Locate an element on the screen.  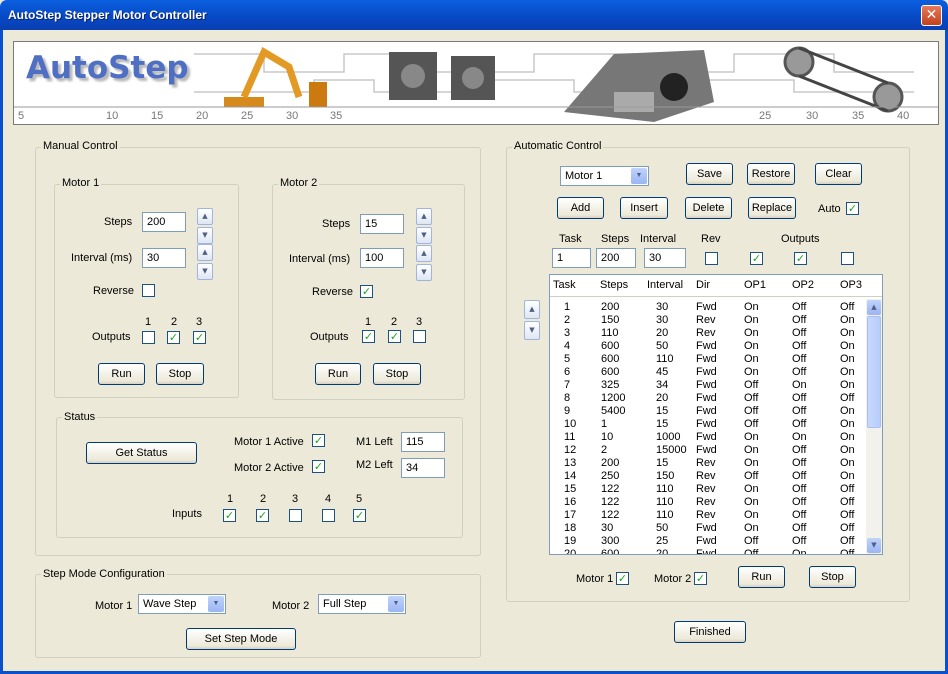
sm-motor2-value: Full Step is located at coordinates (345, 604).